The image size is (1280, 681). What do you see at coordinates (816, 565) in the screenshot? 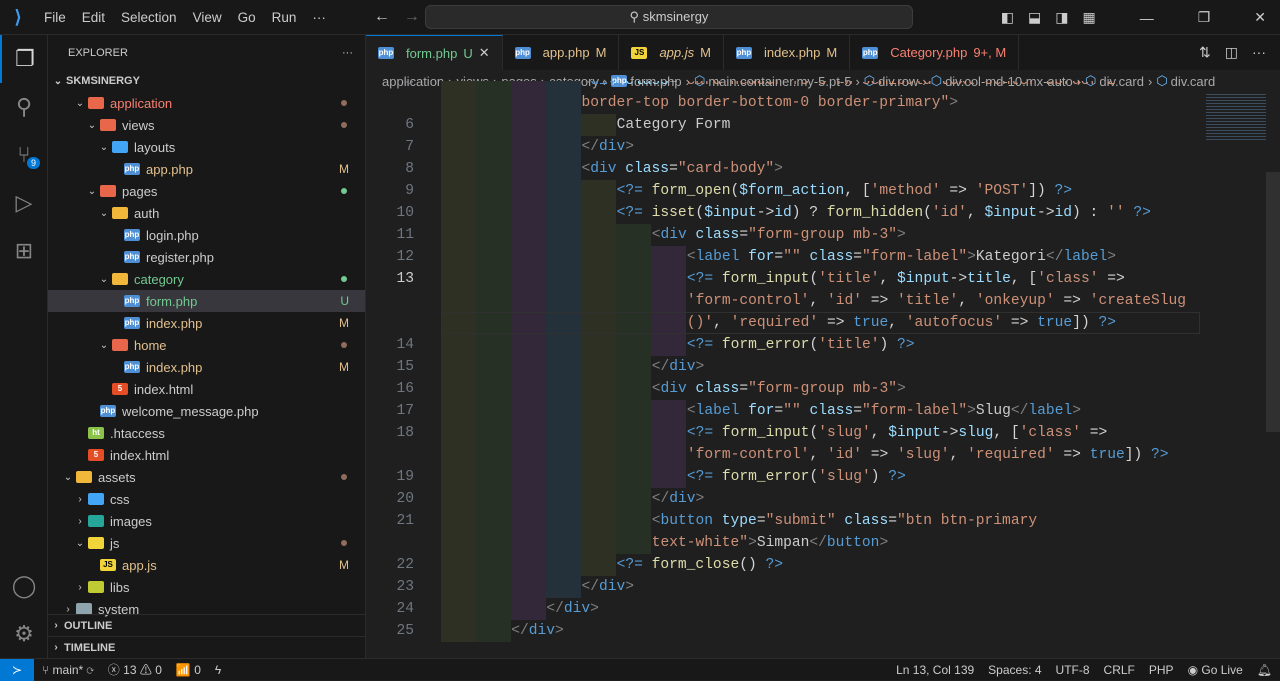
I see `code-line: 22 <?= form_close() ?>` at bounding box center [816, 565].